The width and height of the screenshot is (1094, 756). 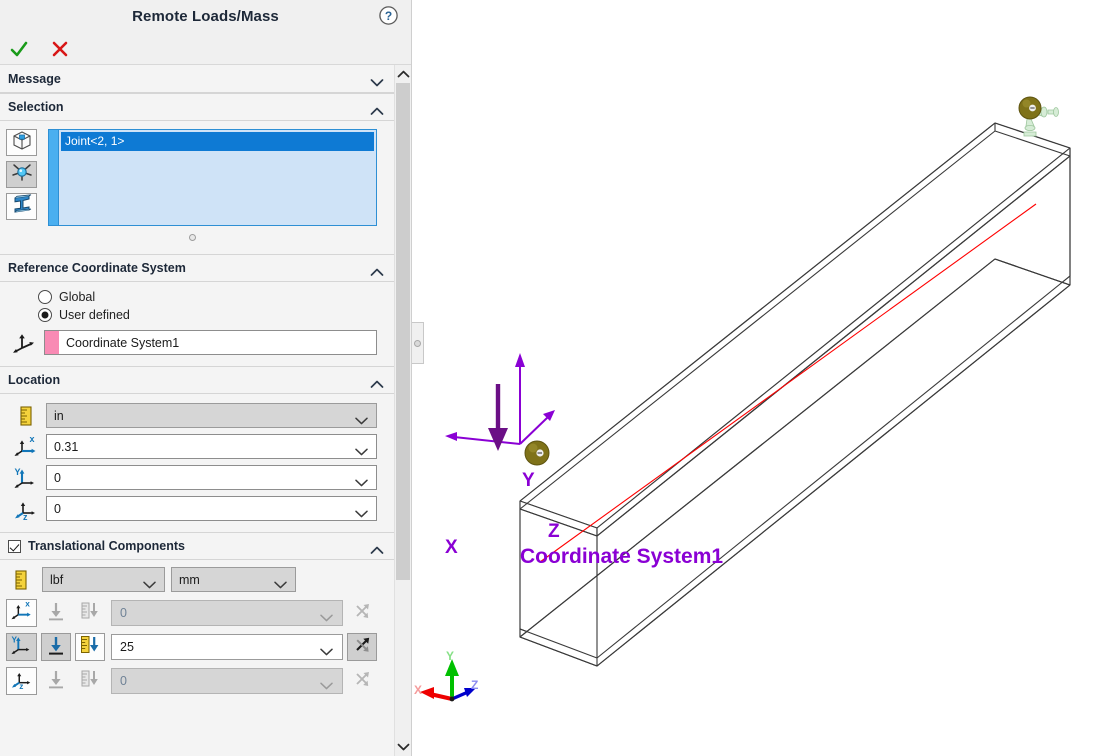 What do you see at coordinates (227, 681) in the screenshot?
I see `translational-z-input: 0` at bounding box center [227, 681].